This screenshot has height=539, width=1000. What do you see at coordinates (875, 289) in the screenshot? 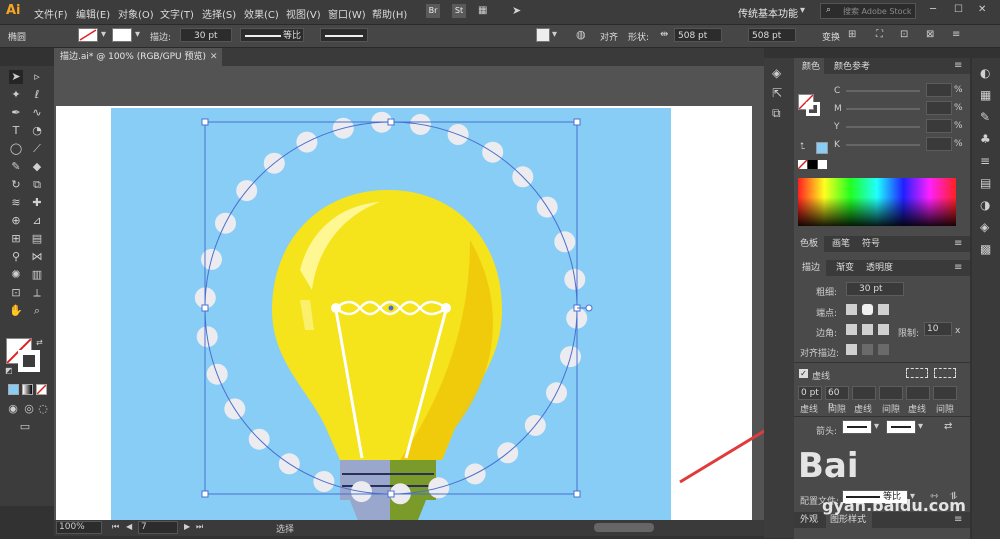
I see `weight-field: 30 pt` at bounding box center [875, 289].